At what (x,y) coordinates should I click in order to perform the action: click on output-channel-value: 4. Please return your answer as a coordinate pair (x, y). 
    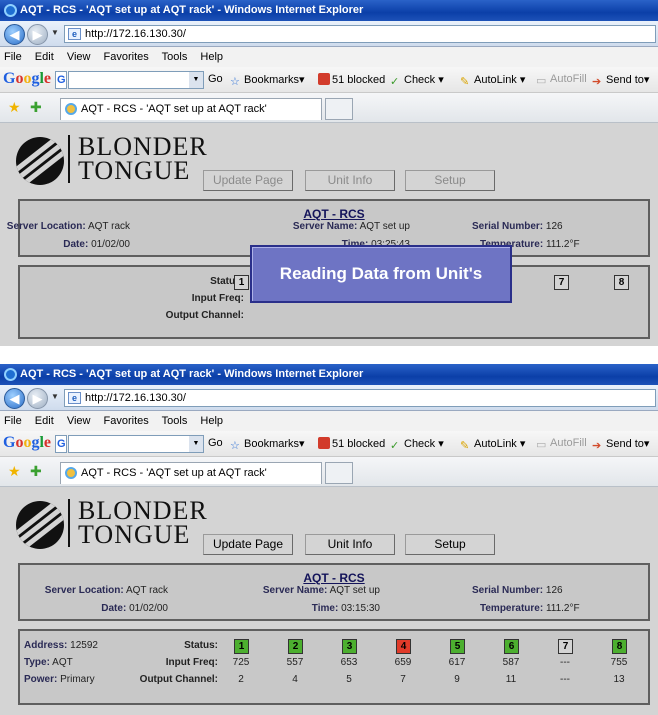
    Looking at the image, I should click on (295, 679).